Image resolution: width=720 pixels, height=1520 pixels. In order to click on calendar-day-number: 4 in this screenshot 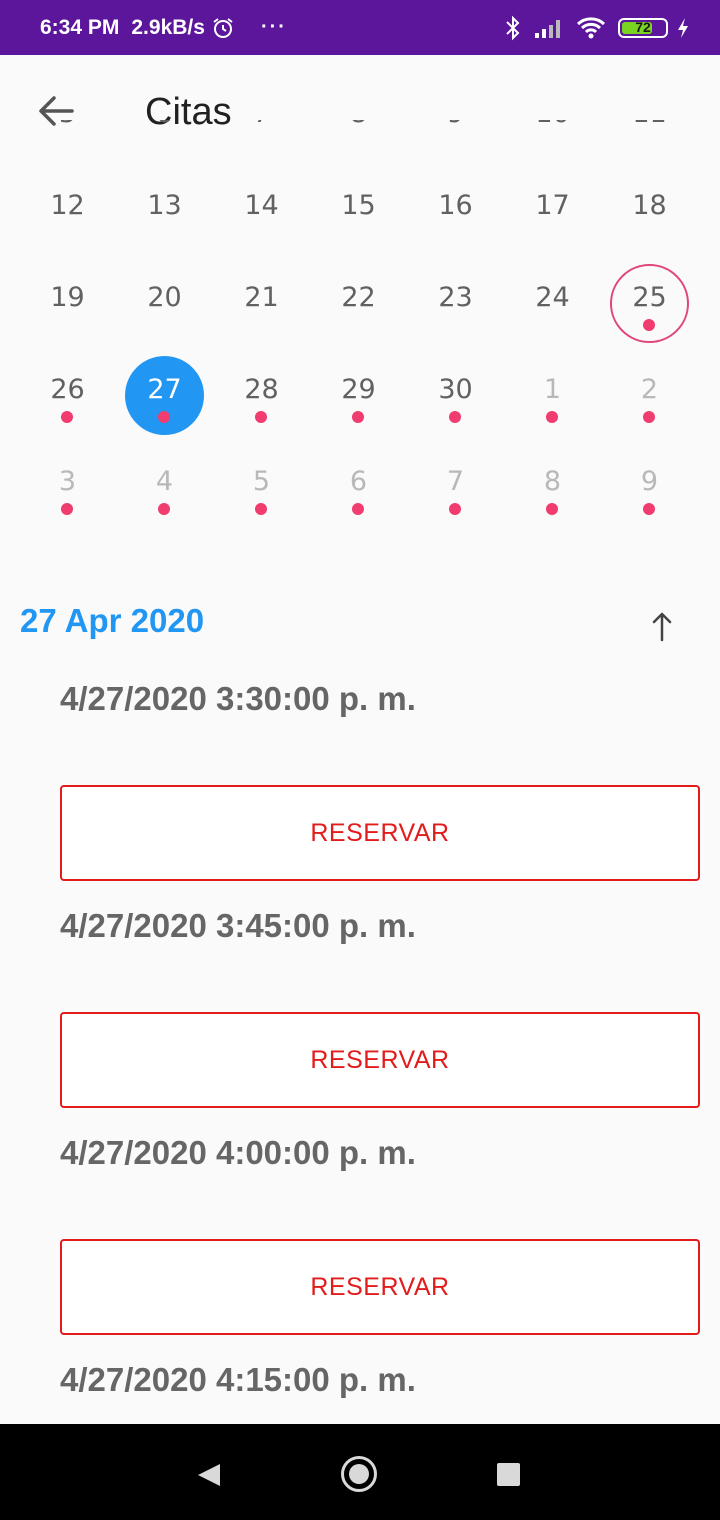, I will do `click(164, 481)`.